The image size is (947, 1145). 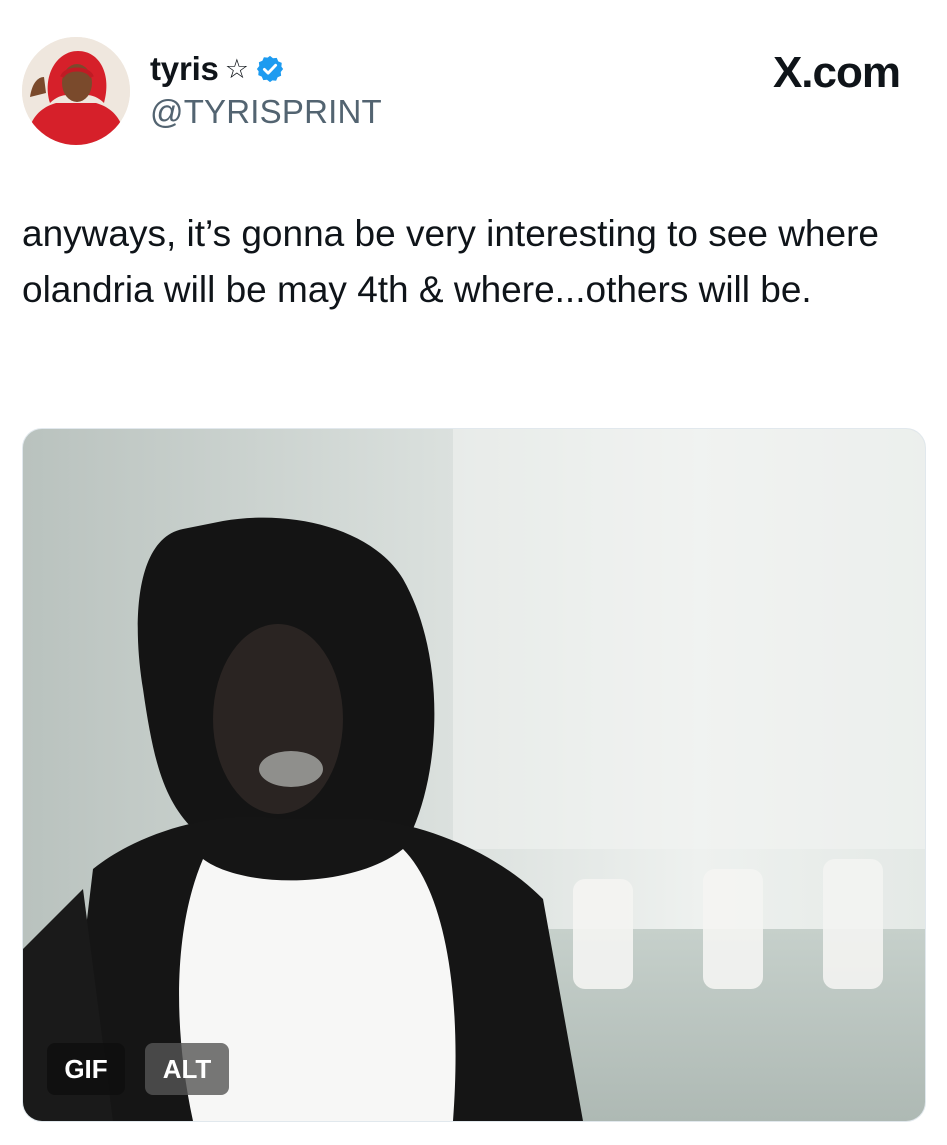 I want to click on display-name: tyris, so click(x=184, y=69).